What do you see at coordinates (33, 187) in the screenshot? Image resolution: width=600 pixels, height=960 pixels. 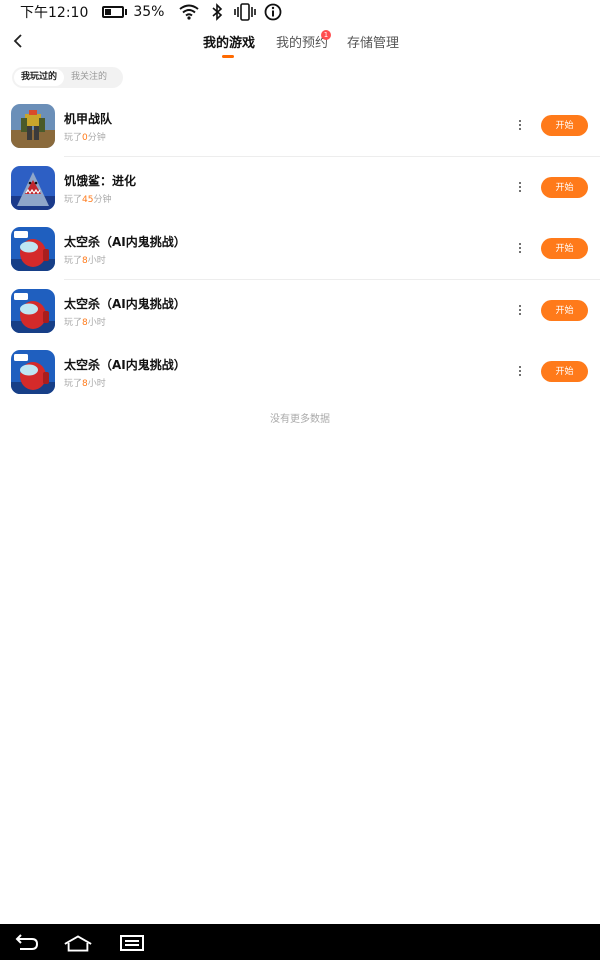 I see `shark-game-icon` at bounding box center [33, 187].